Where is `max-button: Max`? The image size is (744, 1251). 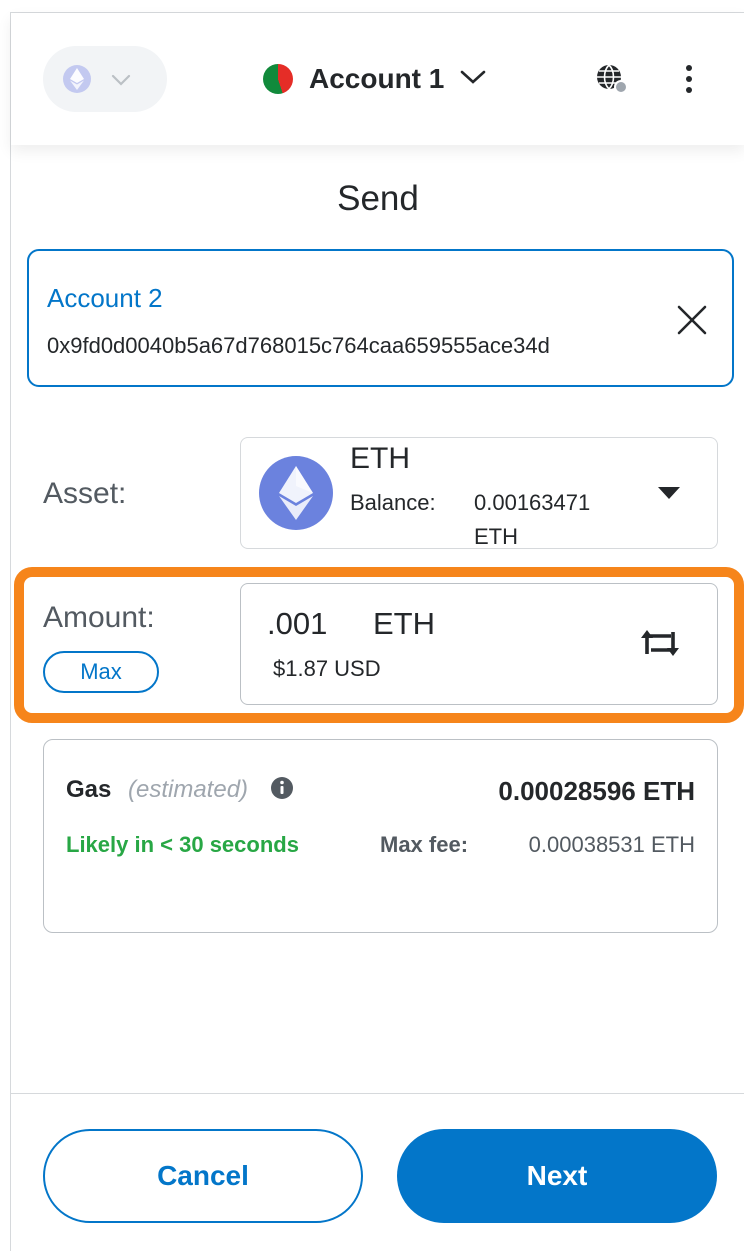
max-button: Max is located at coordinates (101, 672).